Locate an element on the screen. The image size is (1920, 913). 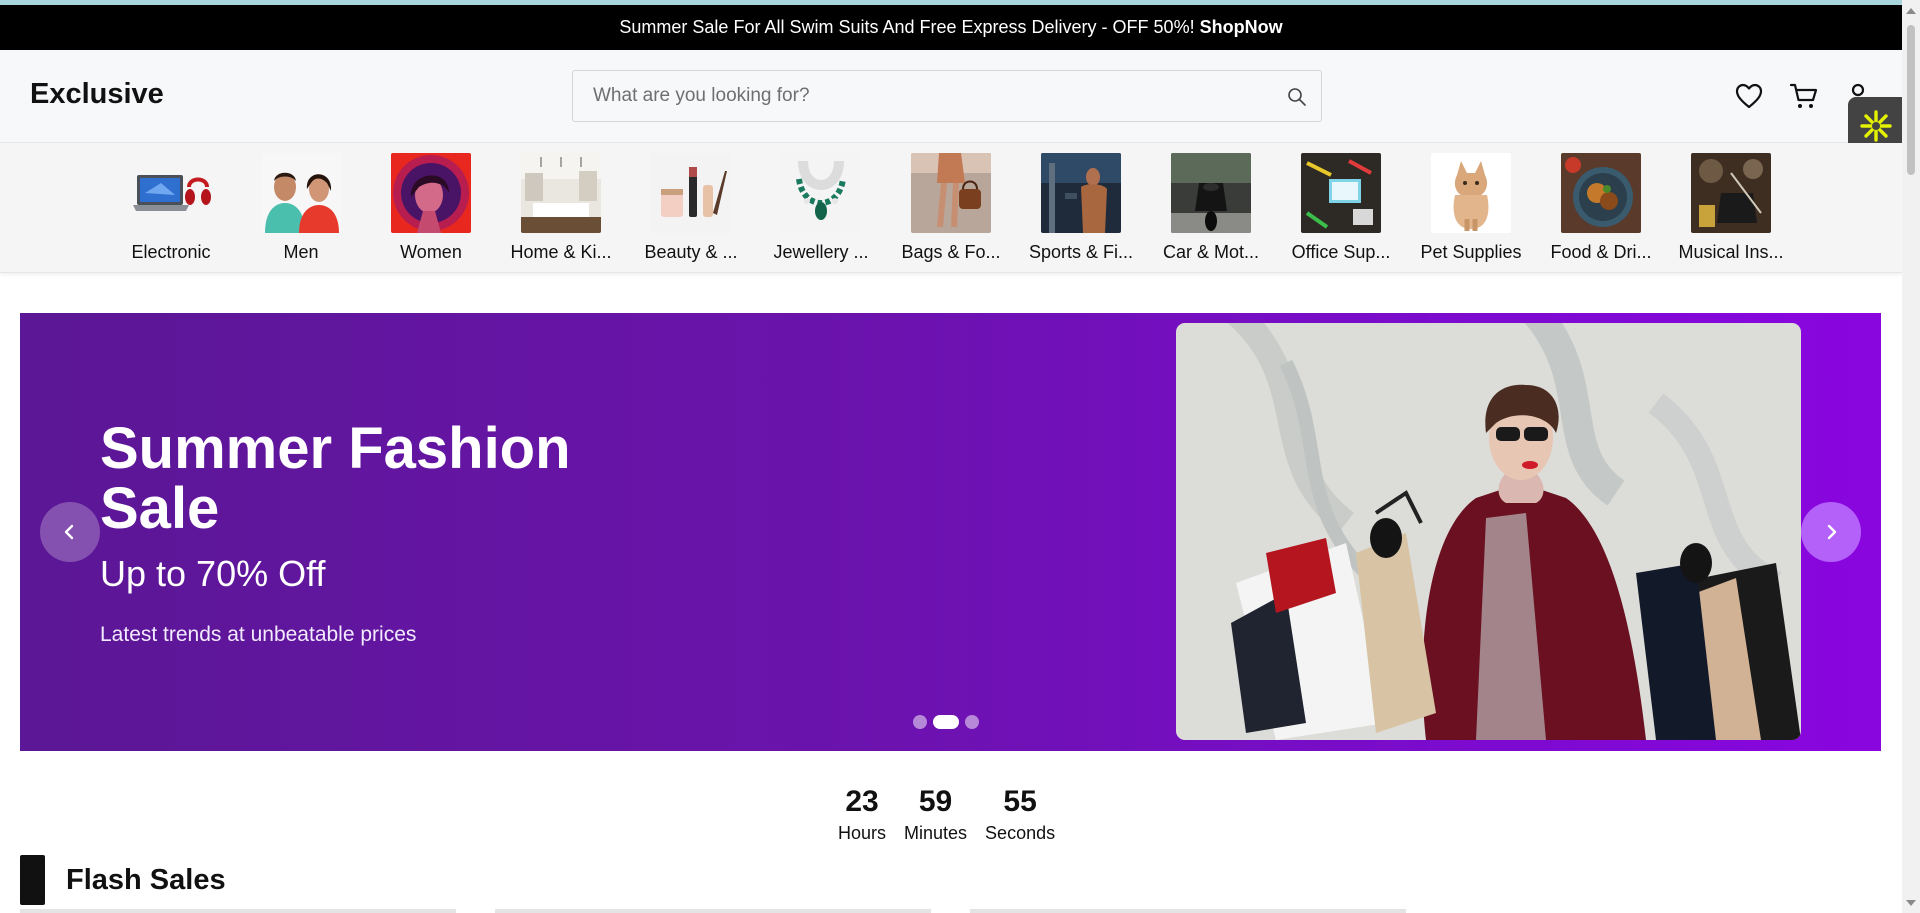
category-men: Men is located at coordinates (301, 208).